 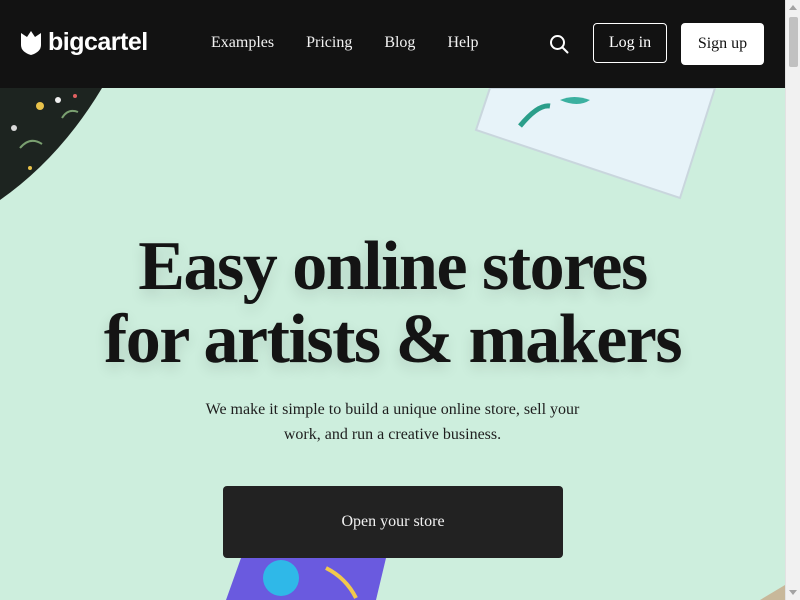 I want to click on hero-title-line-1: Easy online stores, so click(x=393, y=266).